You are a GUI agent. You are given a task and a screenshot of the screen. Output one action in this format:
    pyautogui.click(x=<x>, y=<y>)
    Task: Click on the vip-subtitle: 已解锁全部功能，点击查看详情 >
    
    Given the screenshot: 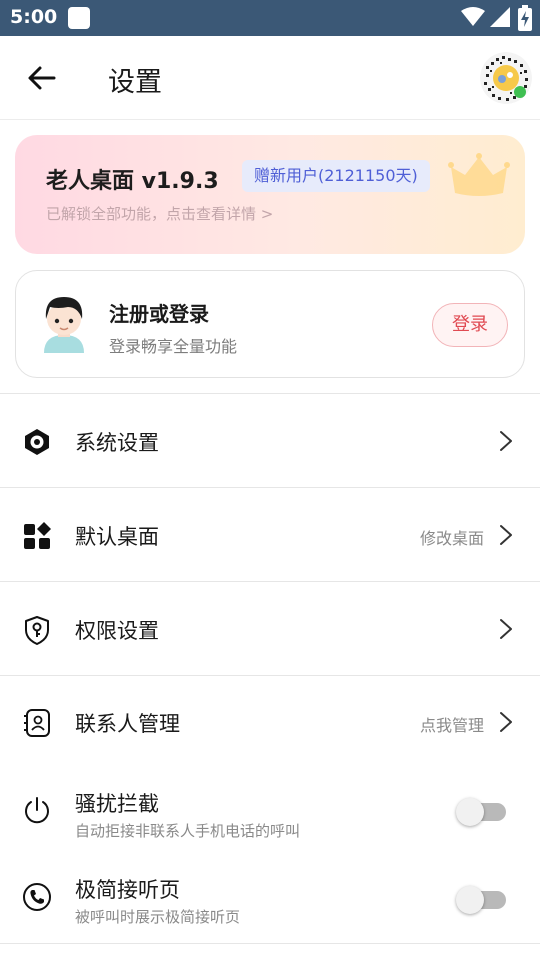 What is the action you would take?
    pyautogui.click(x=160, y=214)
    